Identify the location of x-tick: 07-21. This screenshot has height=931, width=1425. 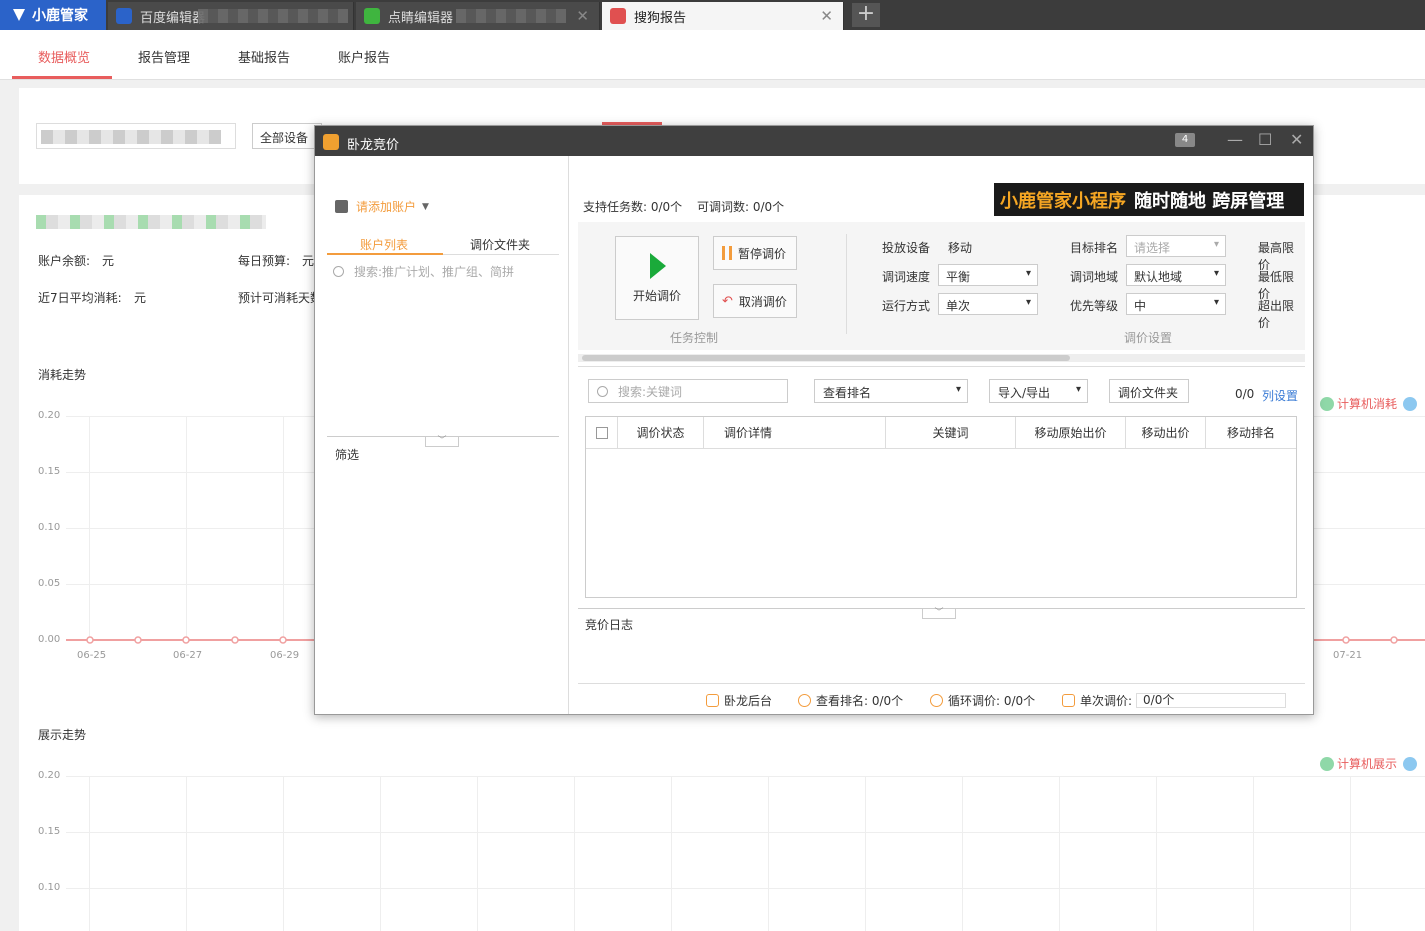
(1348, 655).